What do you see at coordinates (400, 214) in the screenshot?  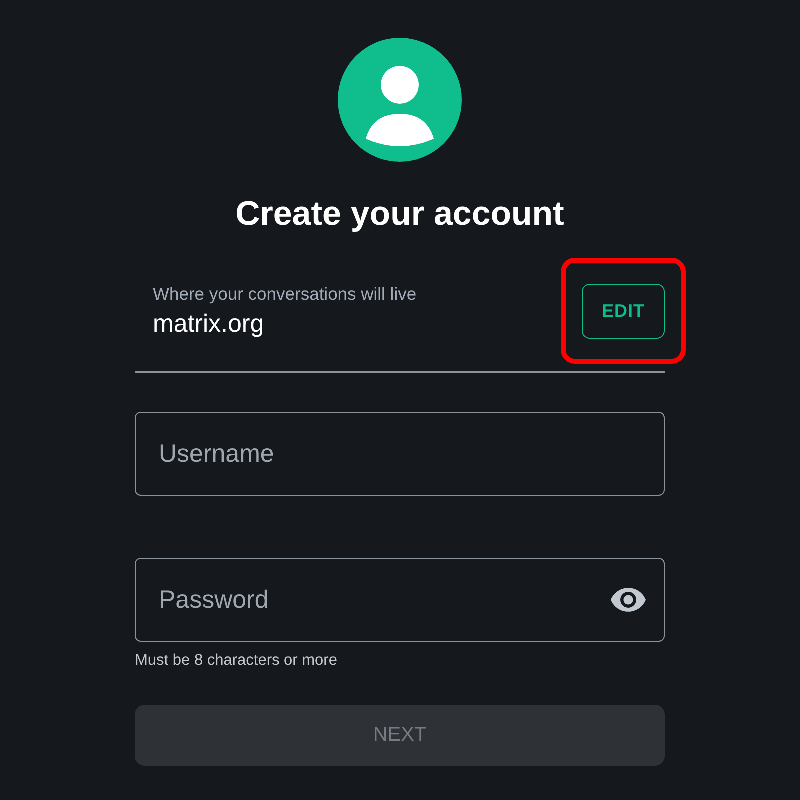 I see `page-title: Create your account` at bounding box center [400, 214].